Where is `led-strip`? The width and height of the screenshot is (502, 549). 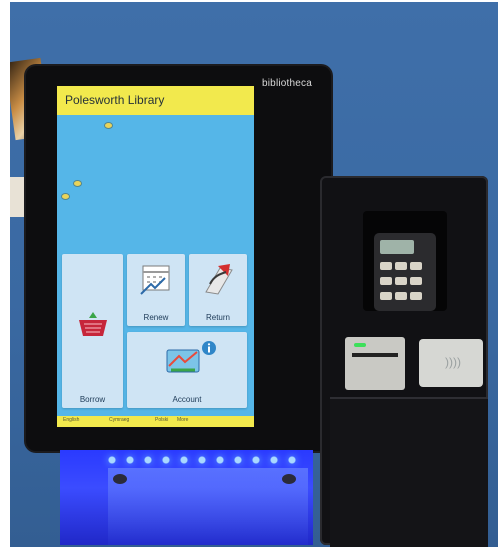
led-strip is located at coordinates (203, 460).